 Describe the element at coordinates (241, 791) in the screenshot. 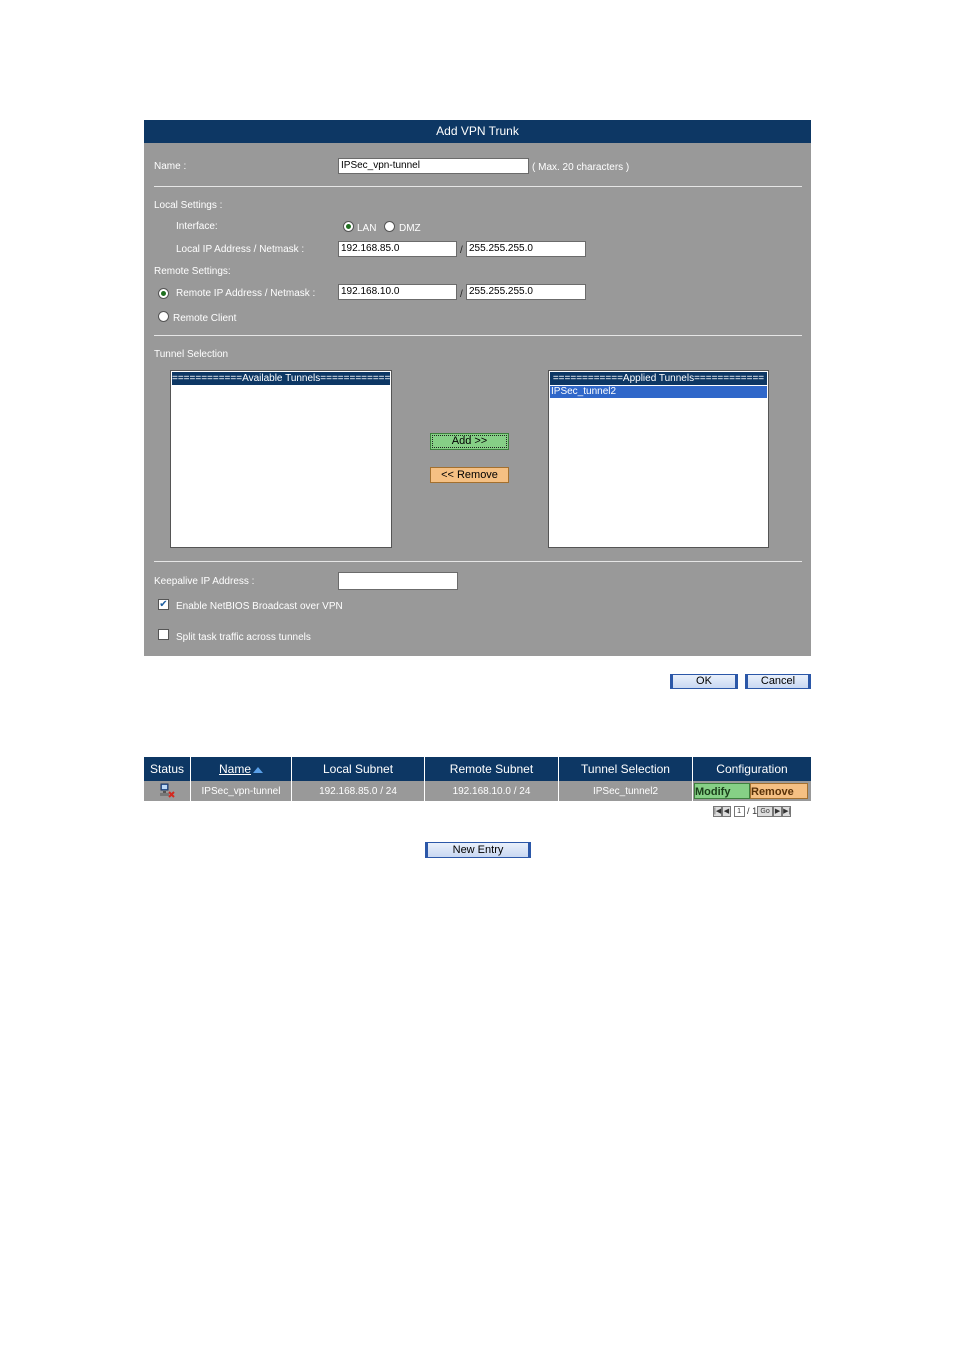

I see `row-name: IPSec_vpn-tunnel` at that location.